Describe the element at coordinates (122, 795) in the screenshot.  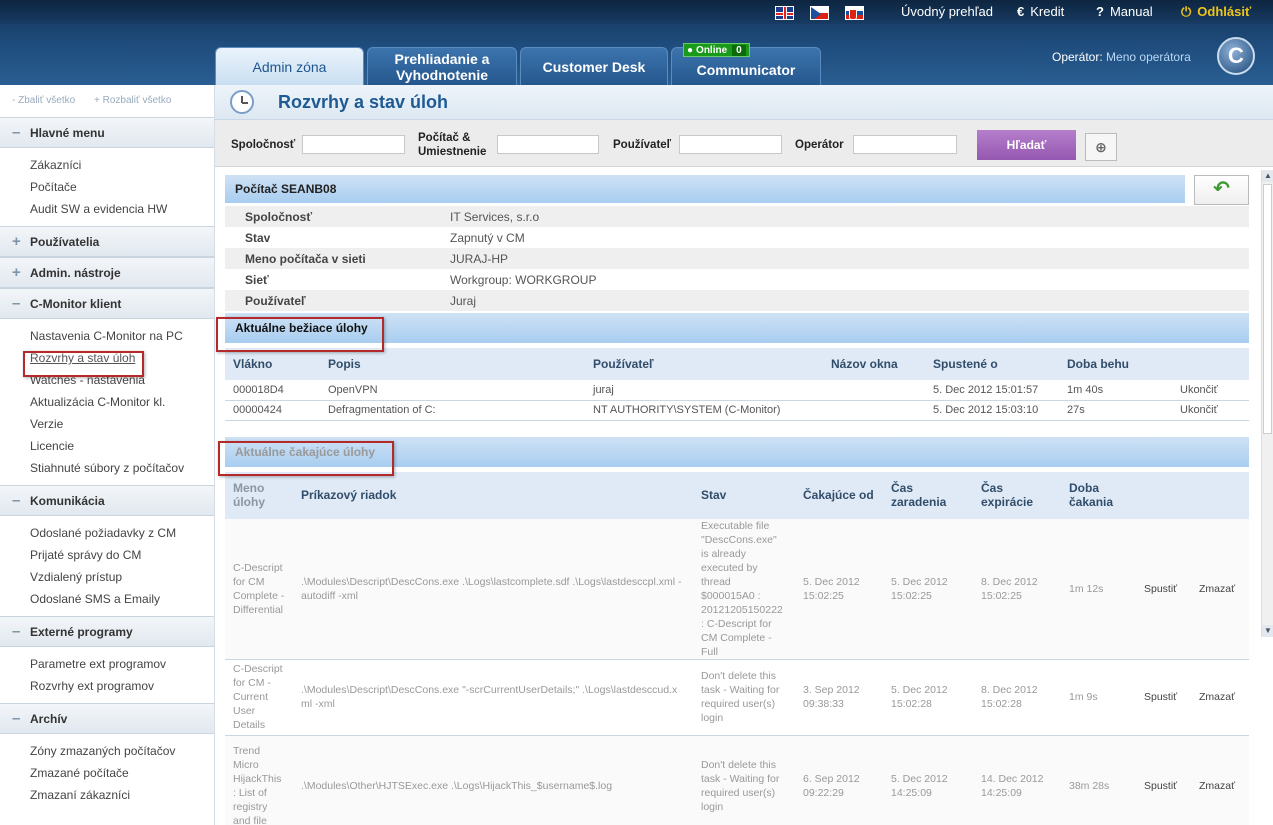
I see `sidebar-item: Zmazaní zákazníci` at that location.